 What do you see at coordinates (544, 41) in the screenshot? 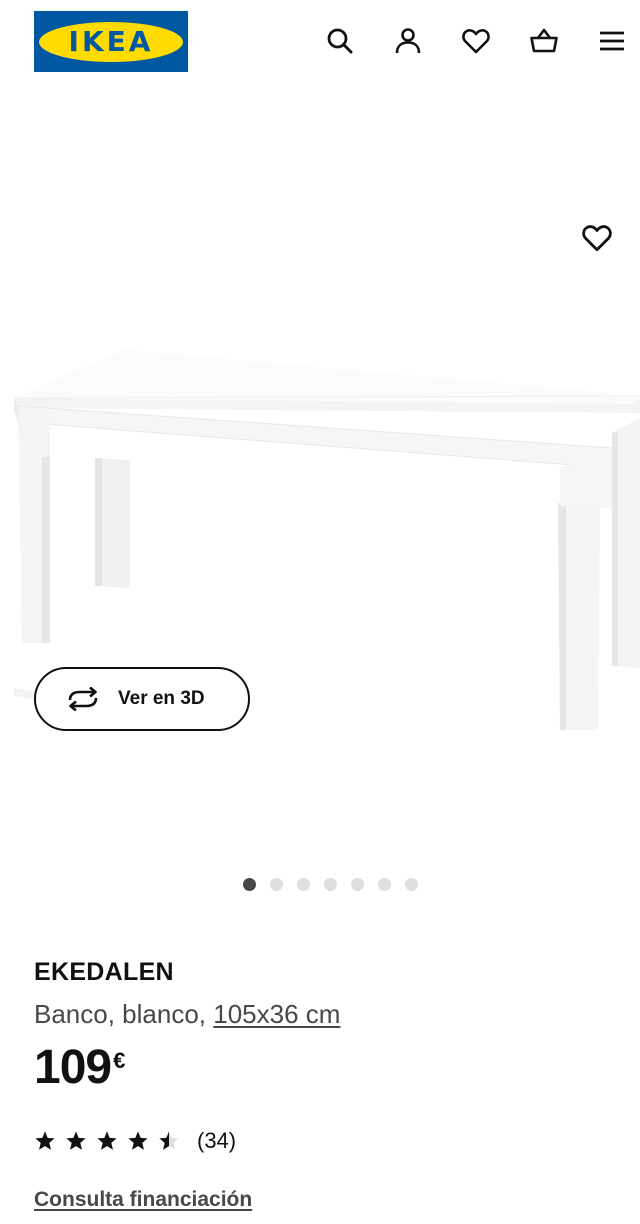
I see `cart-icon` at bounding box center [544, 41].